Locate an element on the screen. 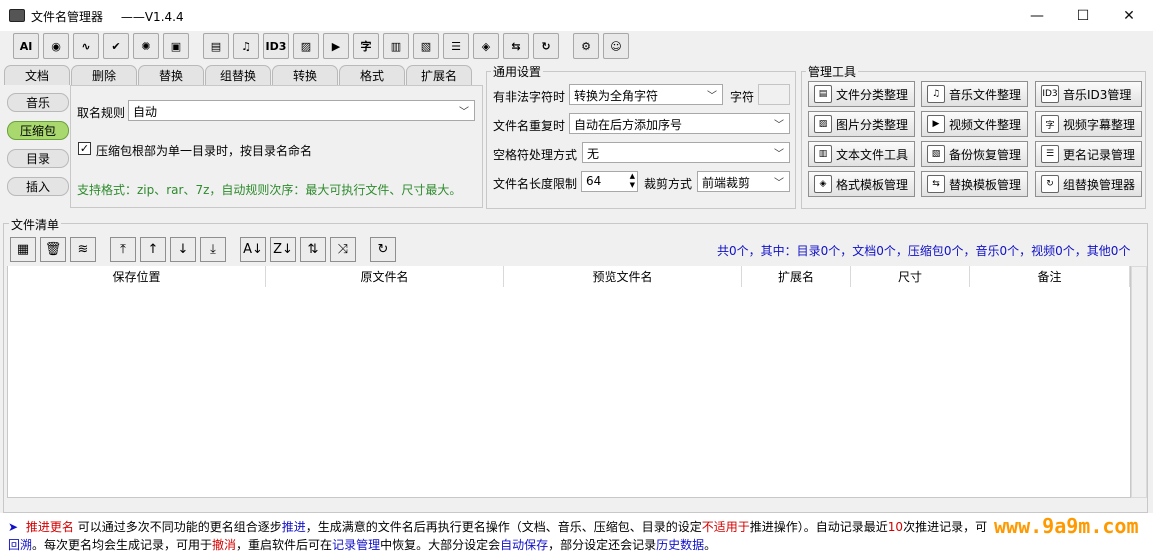  image-file-icon: ▨ is located at coordinates (306, 46).